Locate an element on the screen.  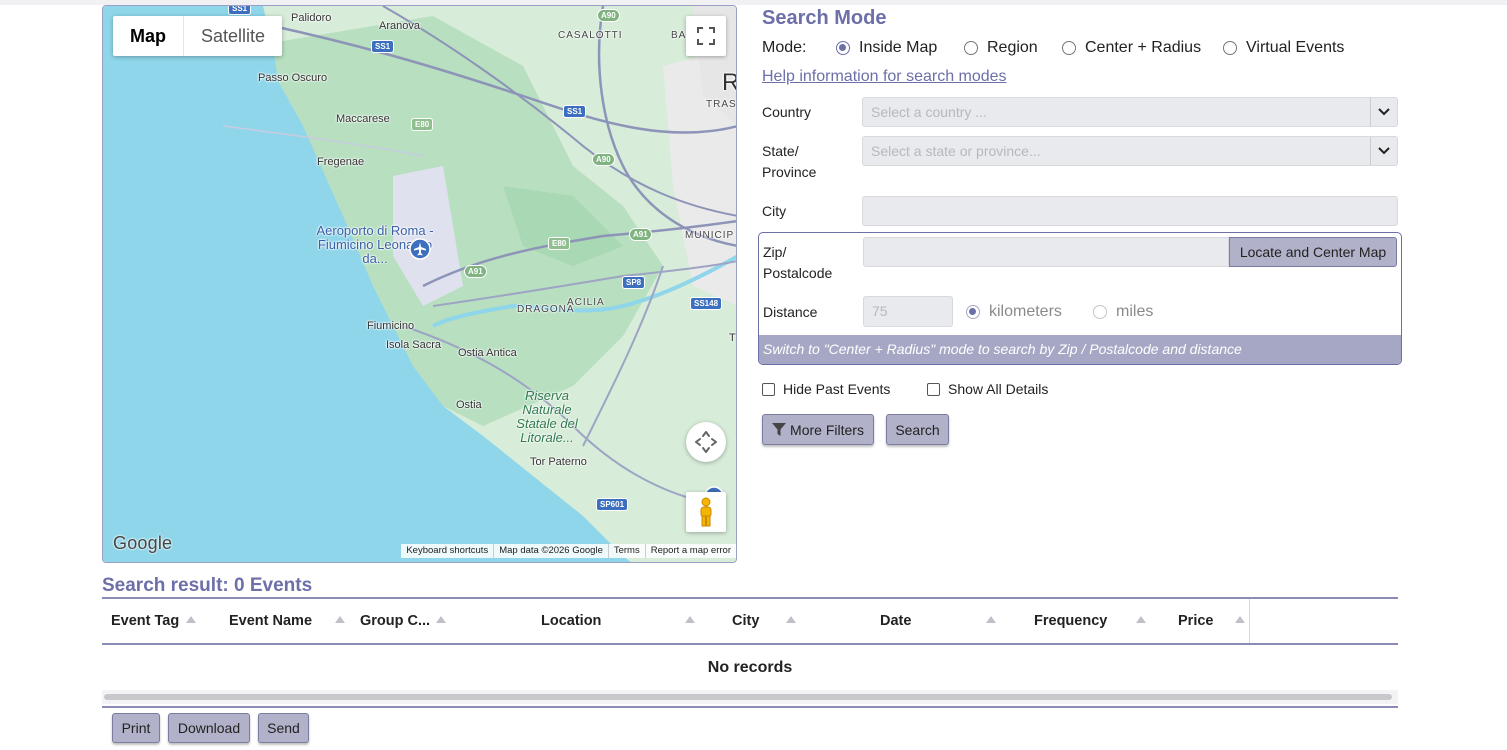
unit-kilometers-radio: kilometers is located at coordinates (1014, 312).